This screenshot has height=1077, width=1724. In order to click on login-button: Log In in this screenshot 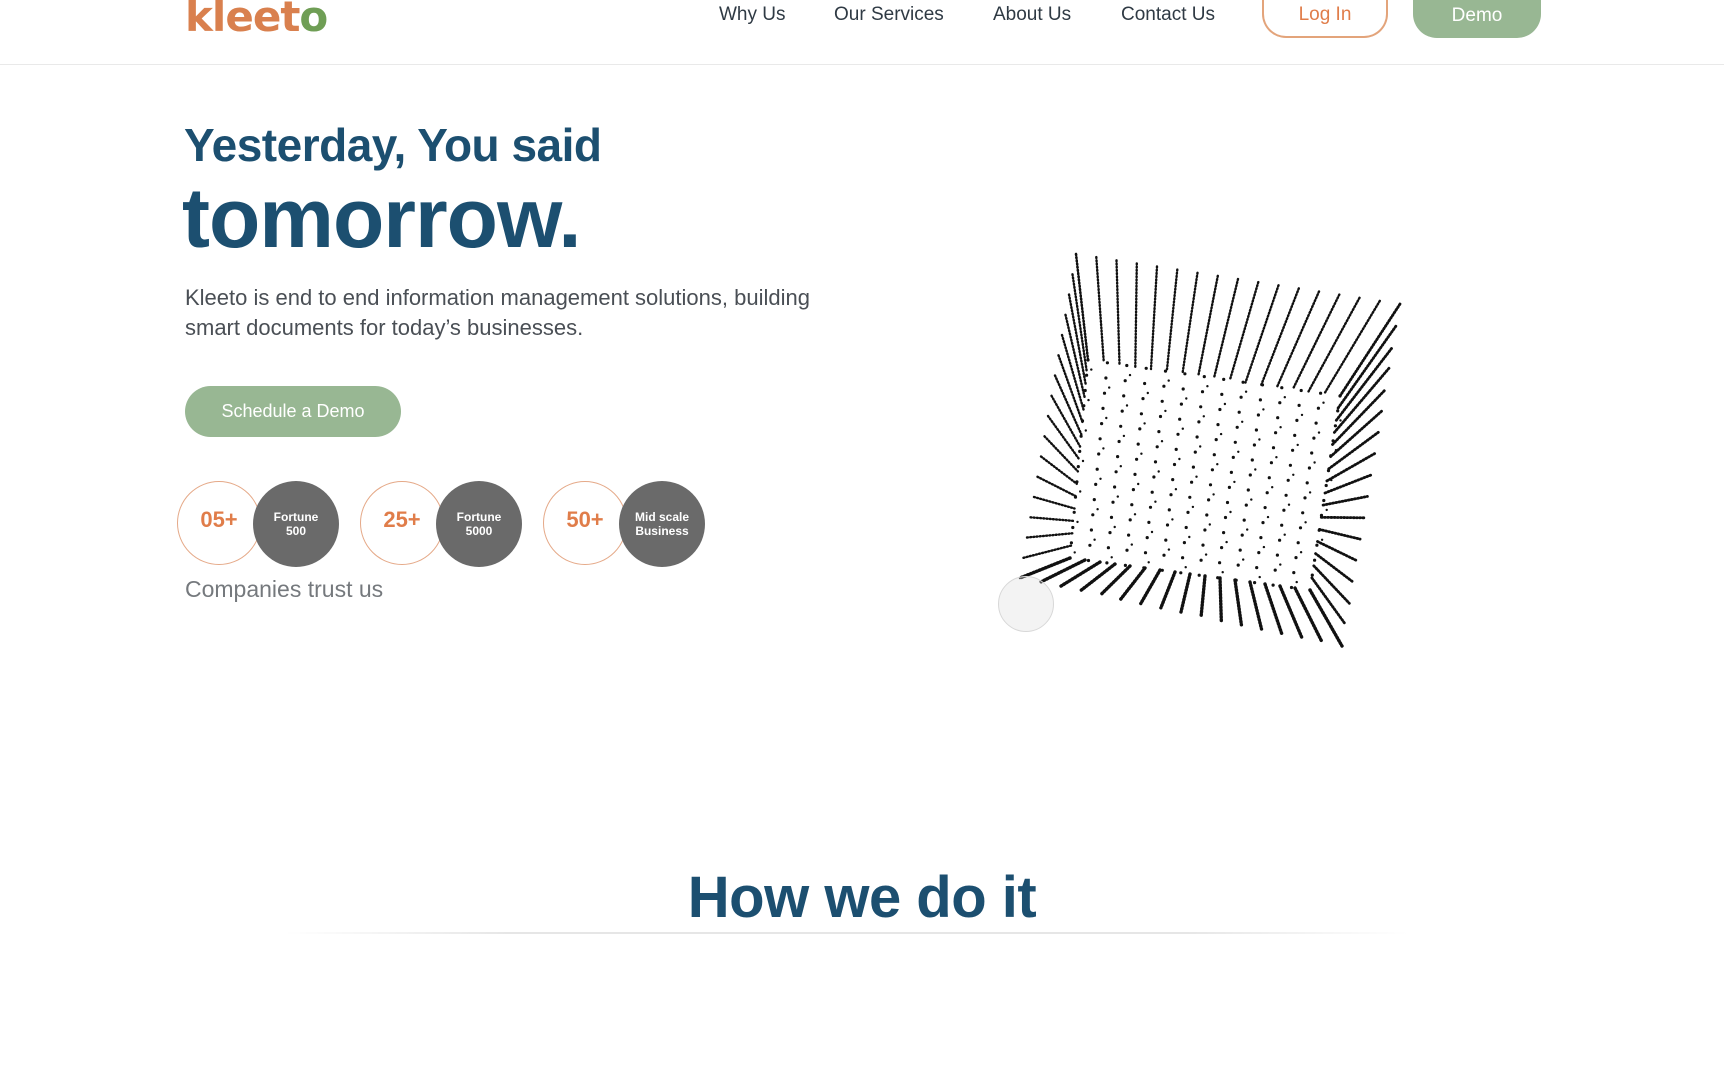, I will do `click(1325, 19)`.